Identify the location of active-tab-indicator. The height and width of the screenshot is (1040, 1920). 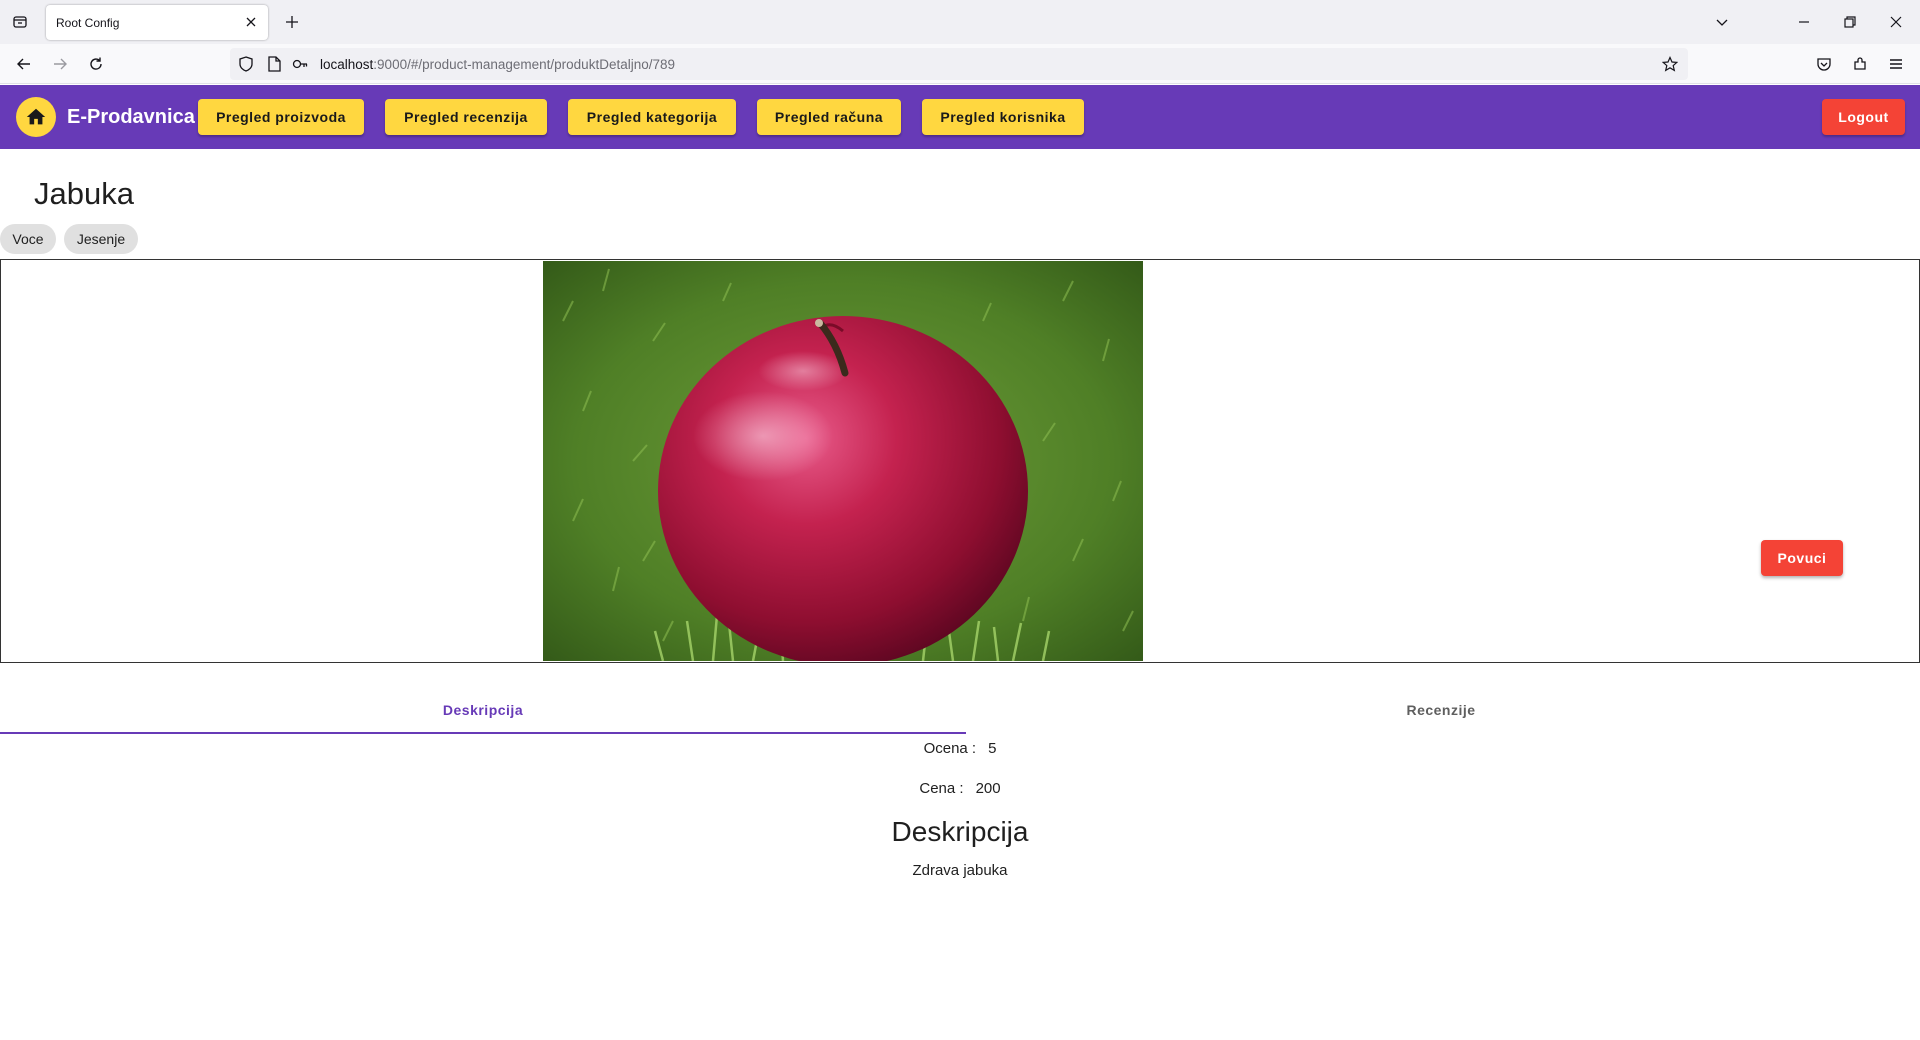
(483, 733).